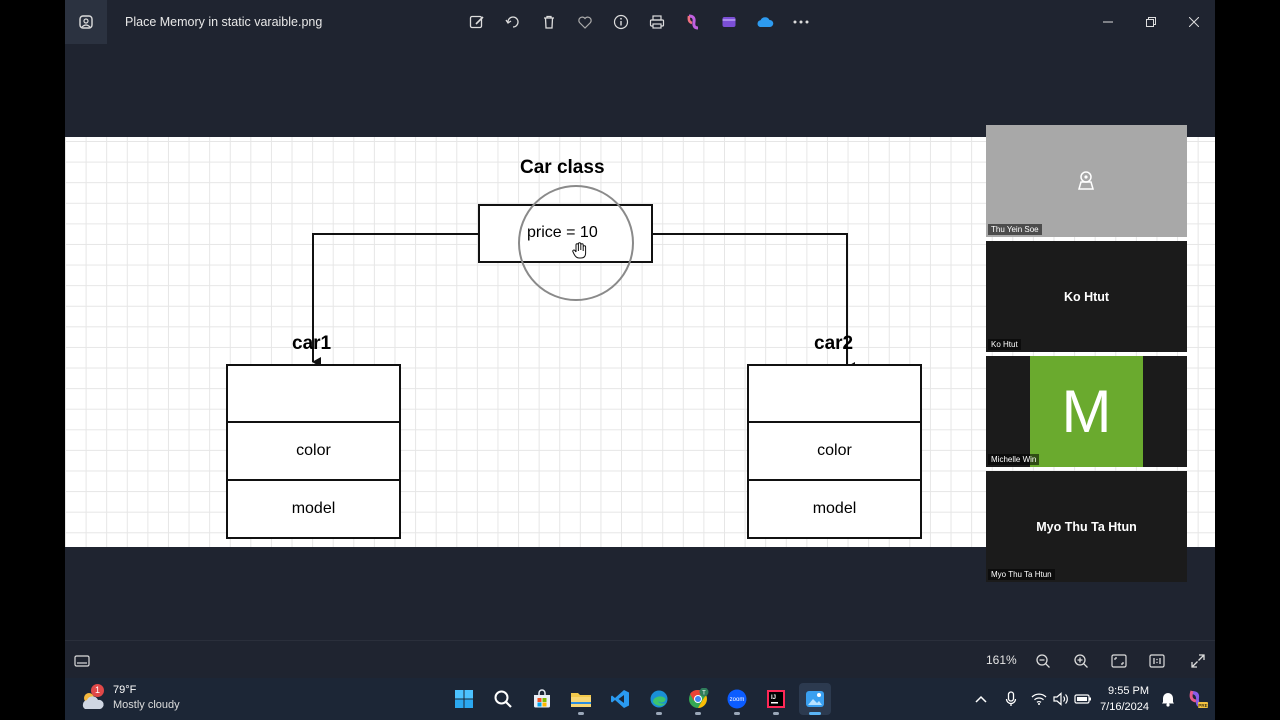 This screenshot has width=1280, height=720. Describe the element at coordinates (657, 22) in the screenshot. I see `print-icon` at that location.